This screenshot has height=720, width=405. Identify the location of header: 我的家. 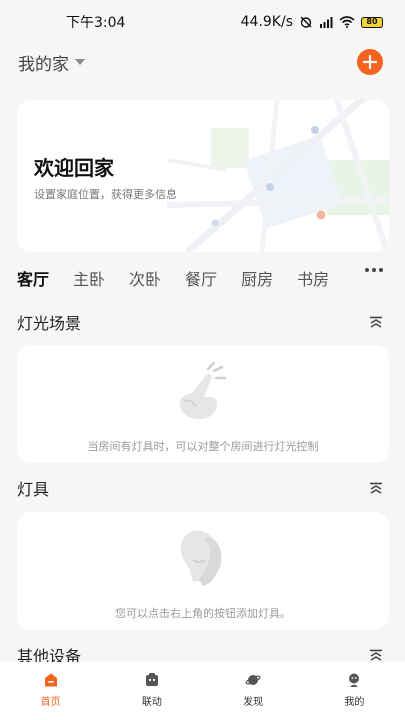
(202, 62).